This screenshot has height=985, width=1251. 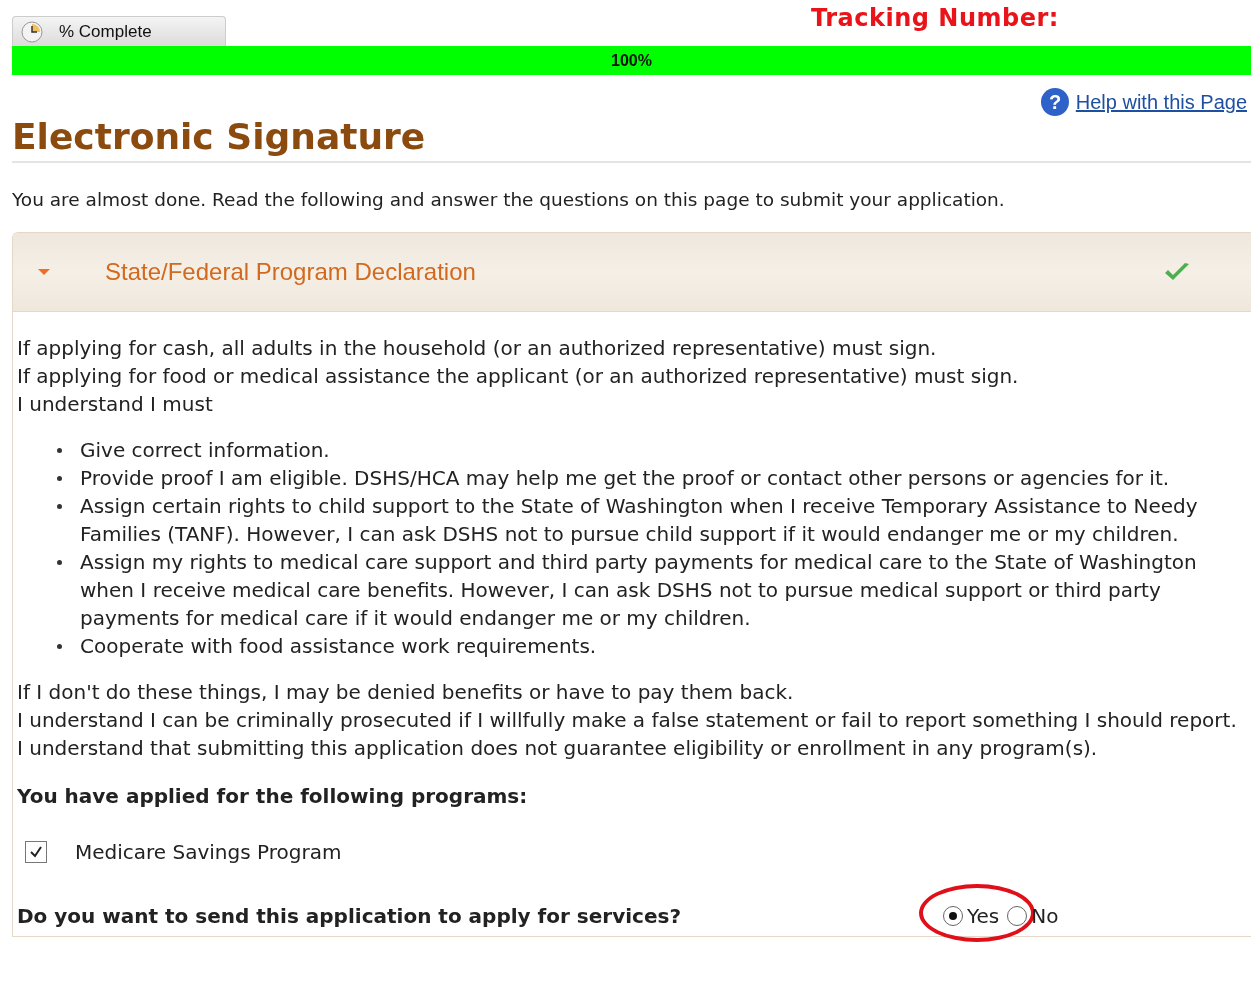 I want to click on declaration-item: Provide proof I am eligible. DSHS/HCA may help me get the proof or contact other persons or agencies for it., so click(x=625, y=478).